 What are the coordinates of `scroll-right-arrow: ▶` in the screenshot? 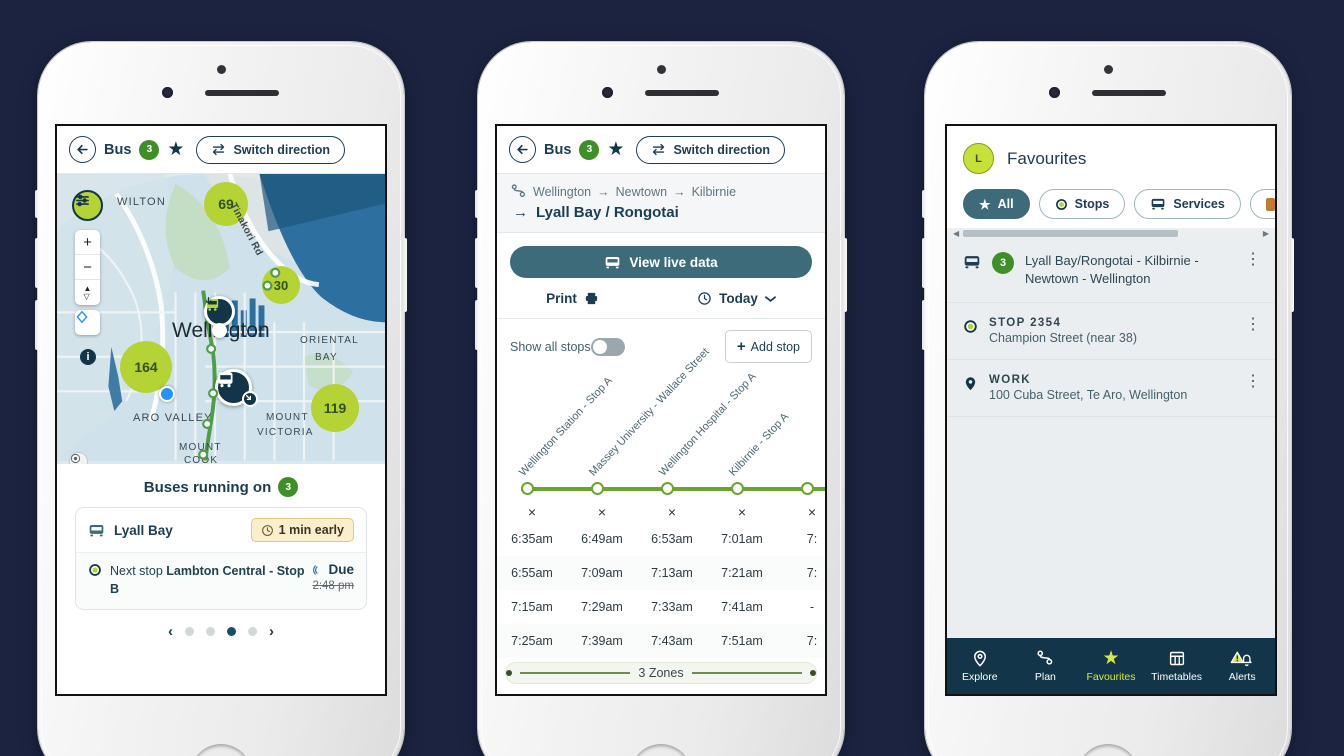 It's located at (1266, 233).